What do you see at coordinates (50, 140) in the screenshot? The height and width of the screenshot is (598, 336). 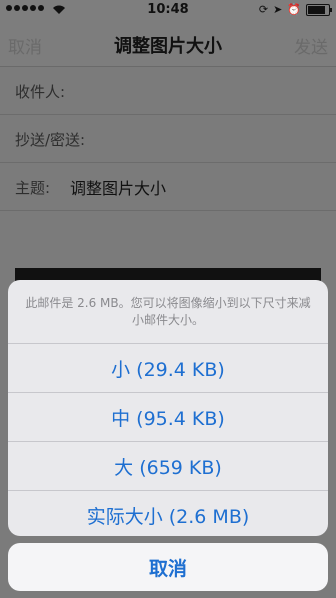 I see `cc-bcc-label: 抄送/密送:` at bounding box center [50, 140].